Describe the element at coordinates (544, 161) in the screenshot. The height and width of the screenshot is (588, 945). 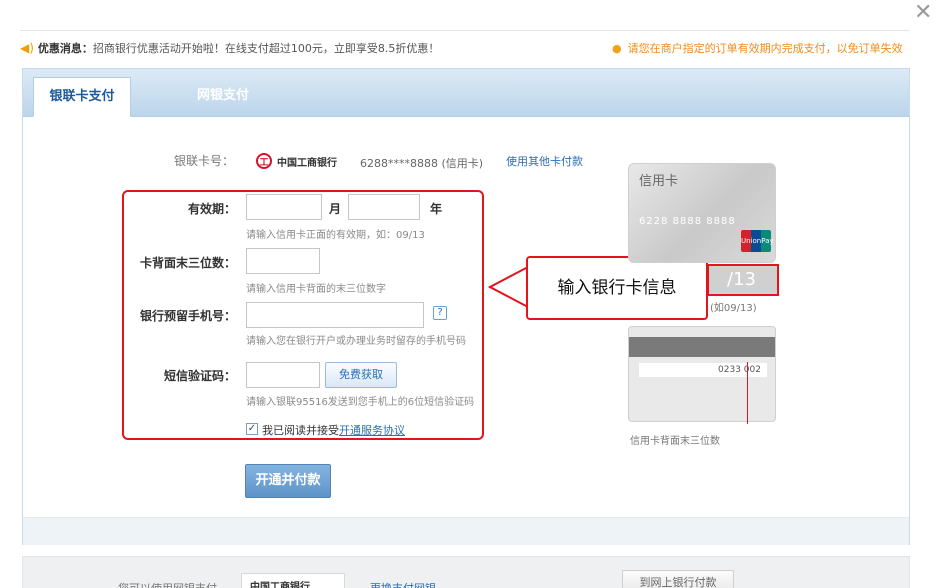
I see `use-other-card-link: 使用其他卡付款` at that location.